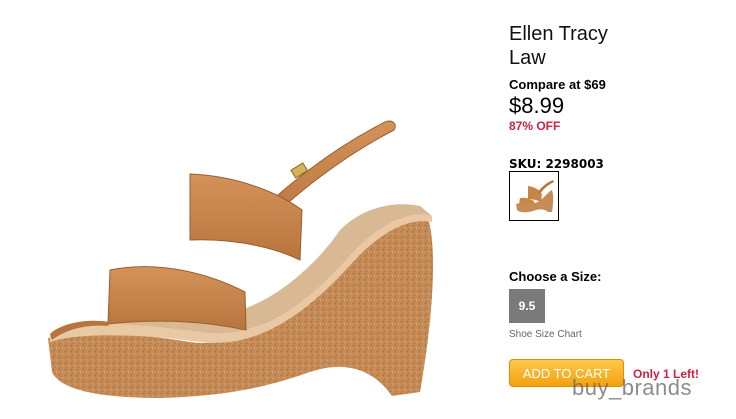 This screenshot has height=419, width=736. Describe the element at coordinates (537, 105) in the screenshot. I see `sale-price: $8.99` at that location.